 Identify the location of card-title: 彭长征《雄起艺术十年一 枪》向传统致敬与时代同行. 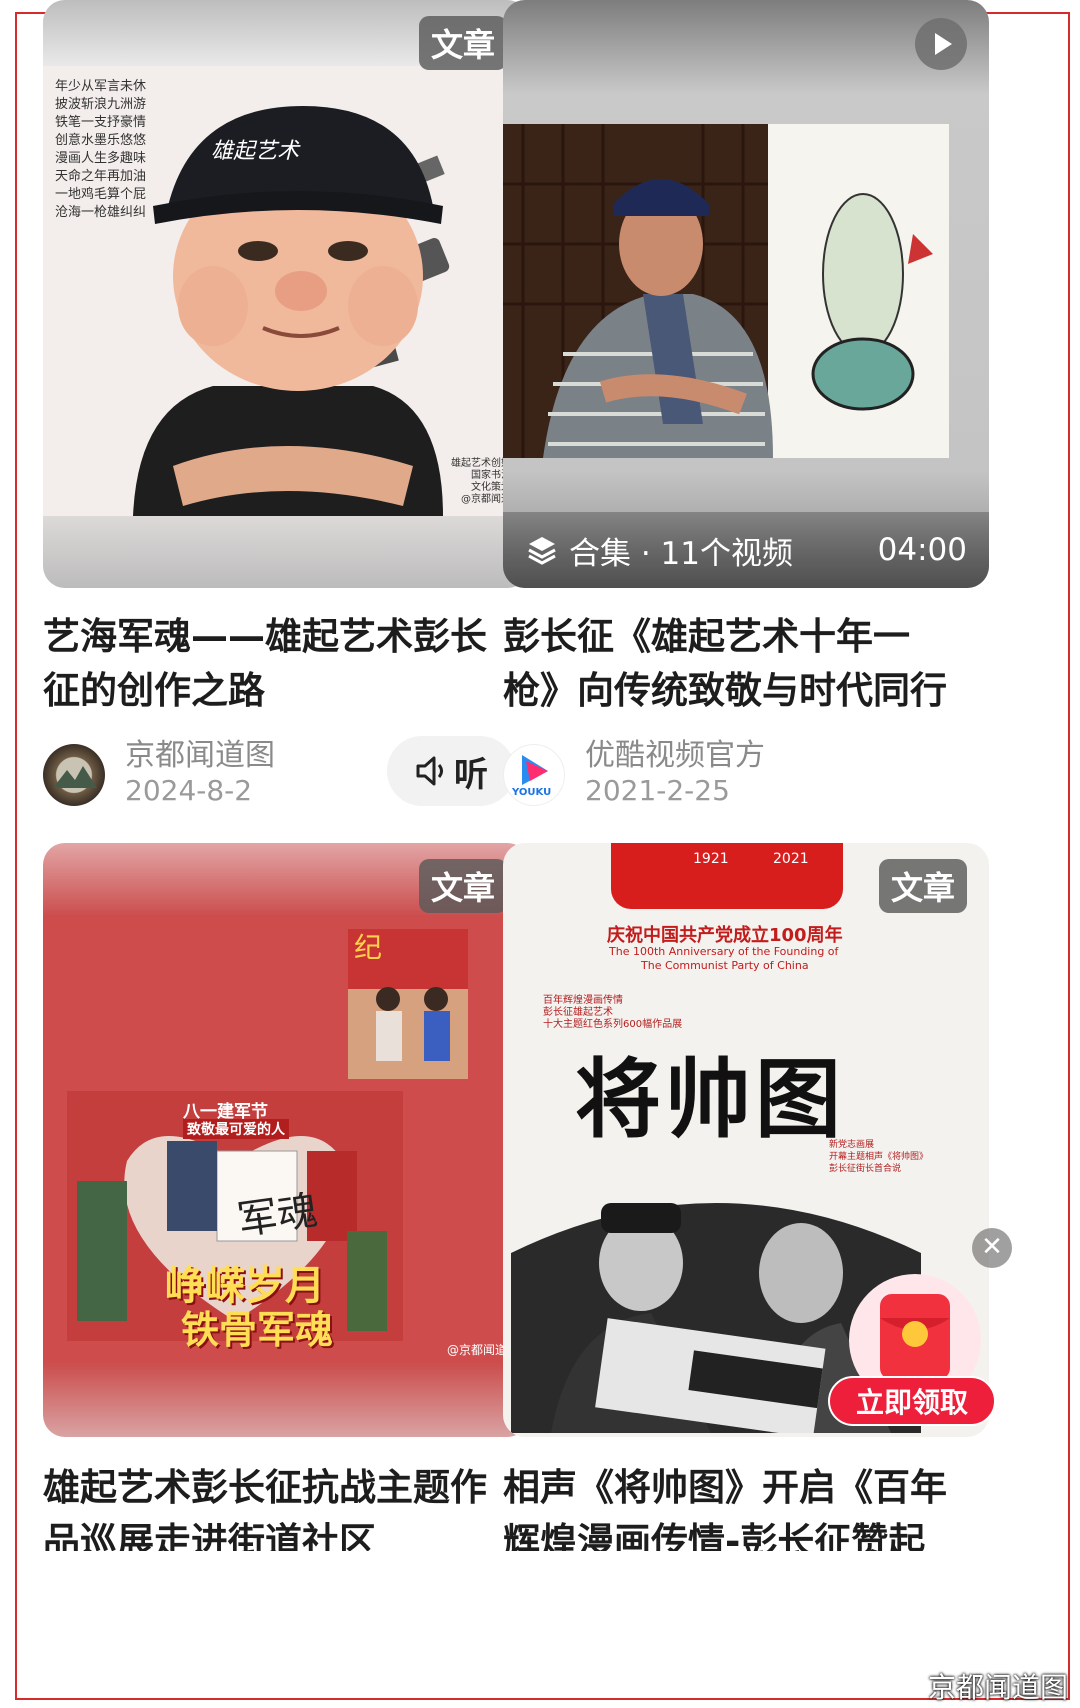
(746, 664).